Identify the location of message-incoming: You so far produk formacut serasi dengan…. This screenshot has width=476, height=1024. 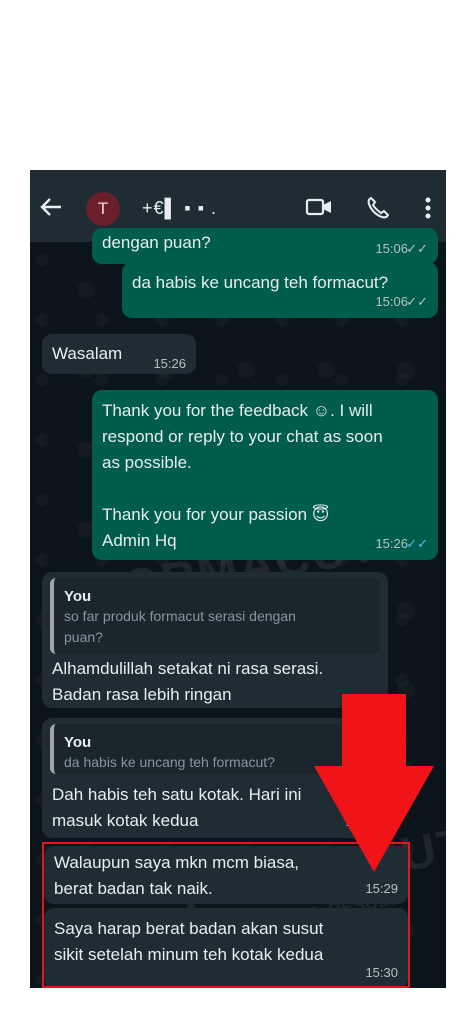
(215, 640).